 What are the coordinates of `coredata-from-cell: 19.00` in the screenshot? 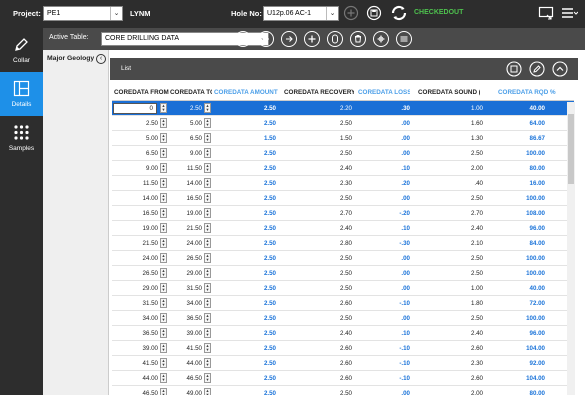 It's located at (150, 228).